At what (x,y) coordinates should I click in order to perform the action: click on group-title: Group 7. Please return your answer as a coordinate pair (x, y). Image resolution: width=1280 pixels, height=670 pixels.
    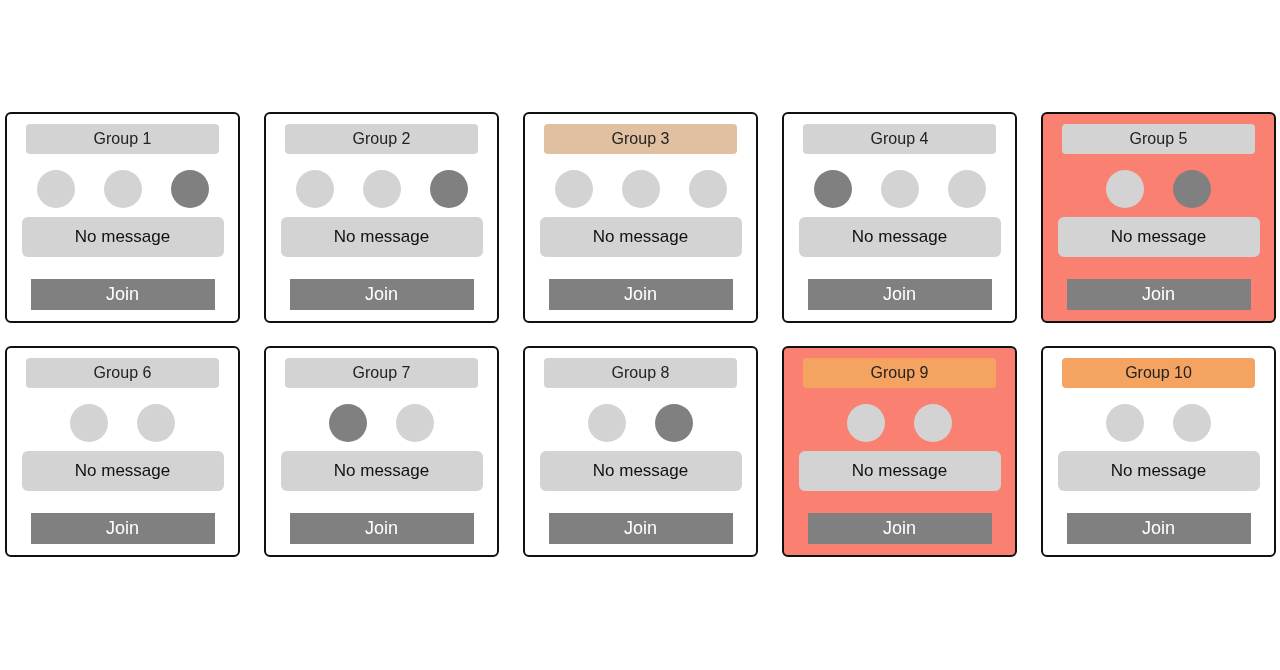
    Looking at the image, I should click on (381, 373).